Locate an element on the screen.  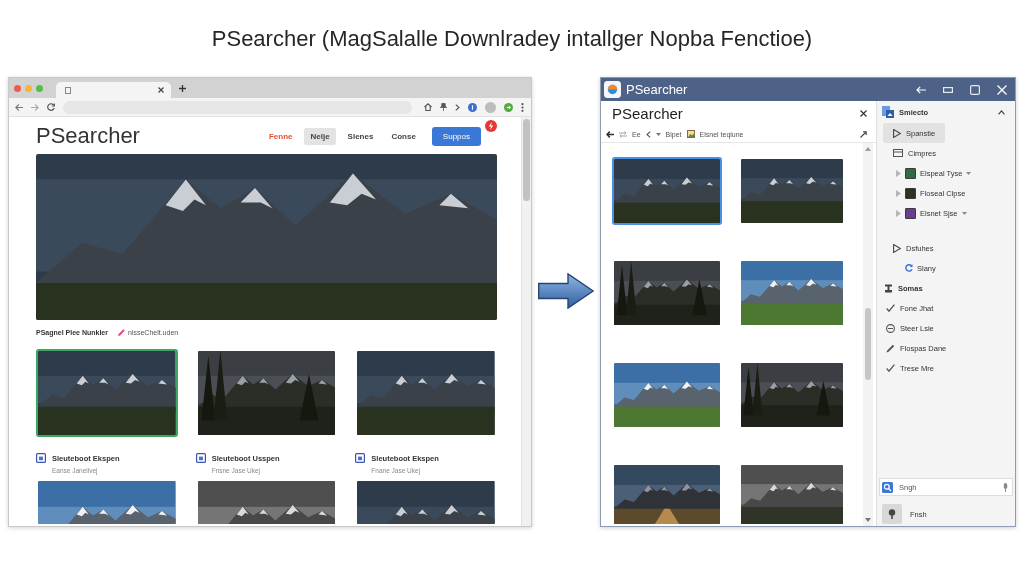
site-logo: PSearcher is located at coordinates (88, 136).